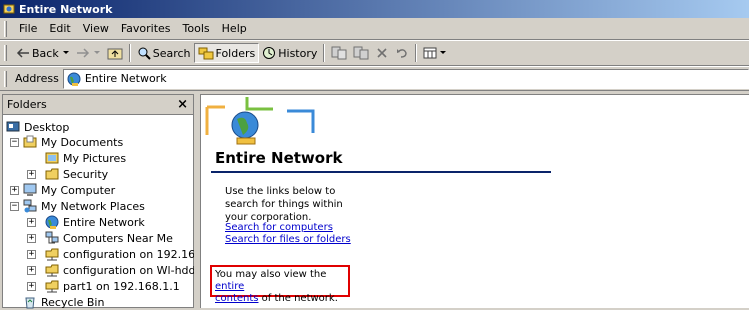  What do you see at coordinates (52, 237) in the screenshot?
I see `computers-icon` at bounding box center [52, 237].